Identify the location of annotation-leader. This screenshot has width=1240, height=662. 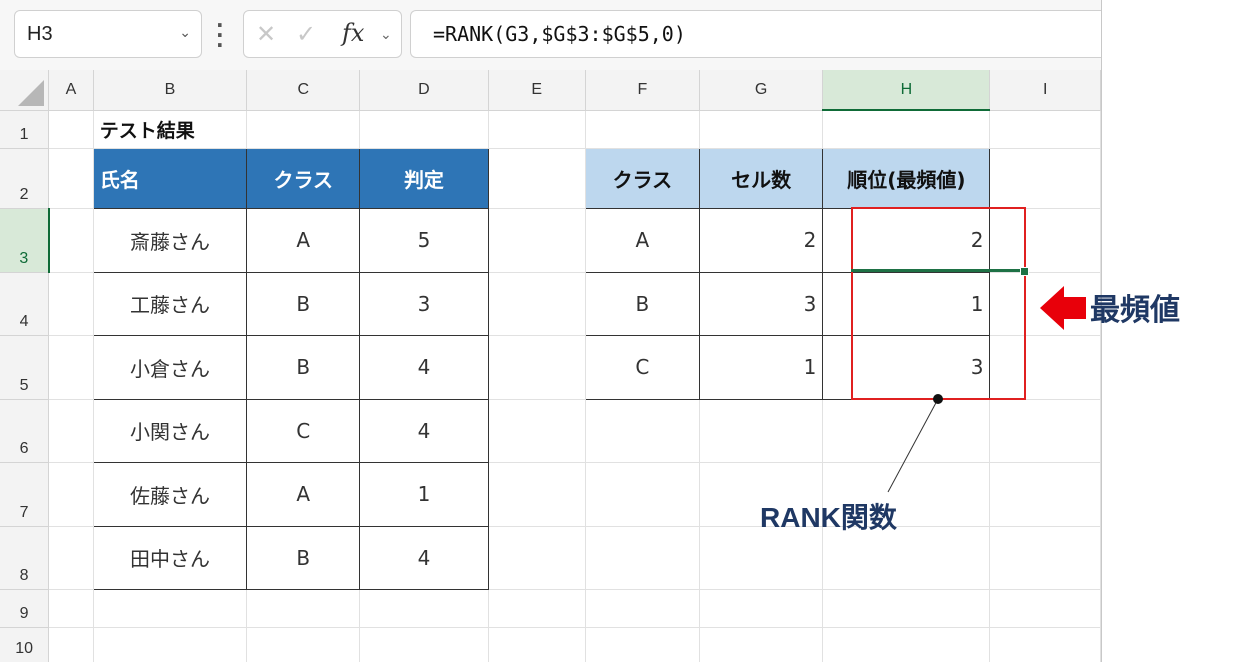
(915, 443).